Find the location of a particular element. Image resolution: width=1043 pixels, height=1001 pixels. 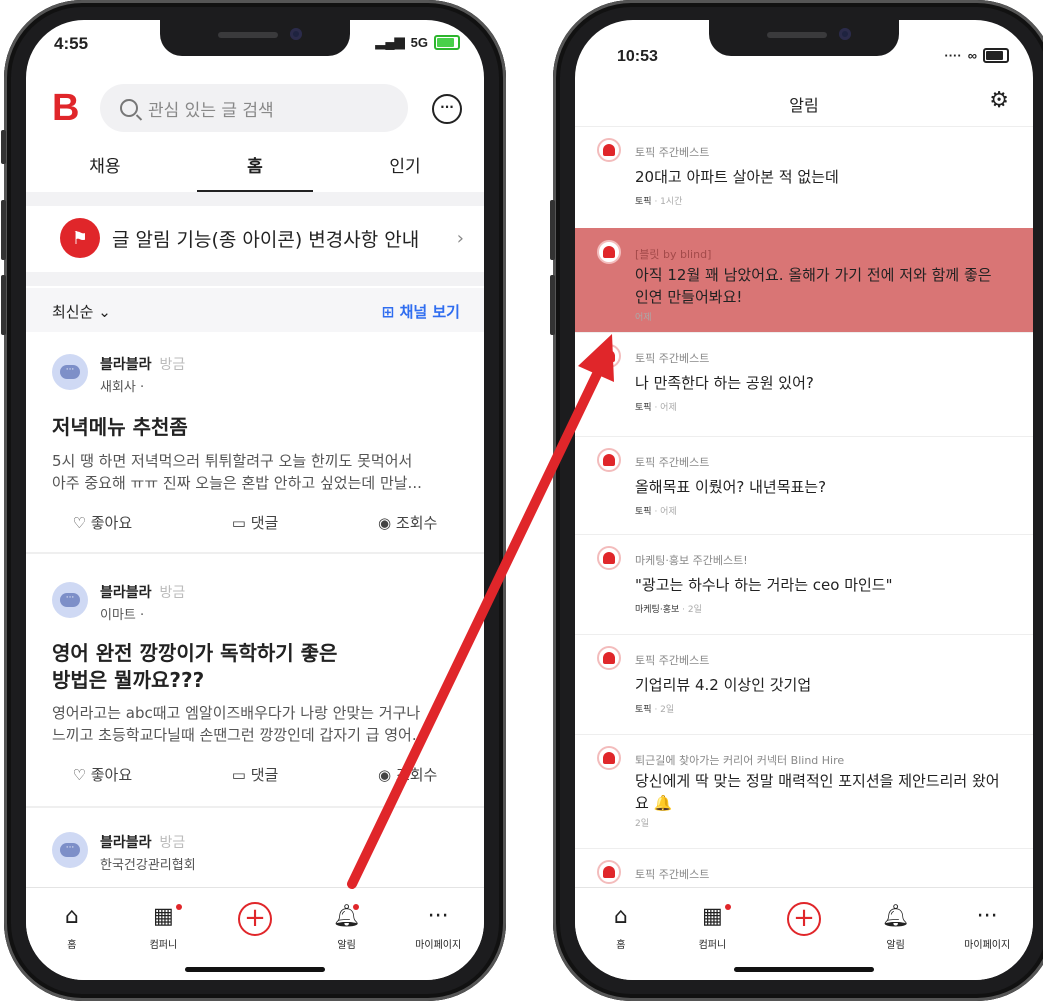

notification-meta: 토픽 · 1시간 is located at coordinates (659, 202).